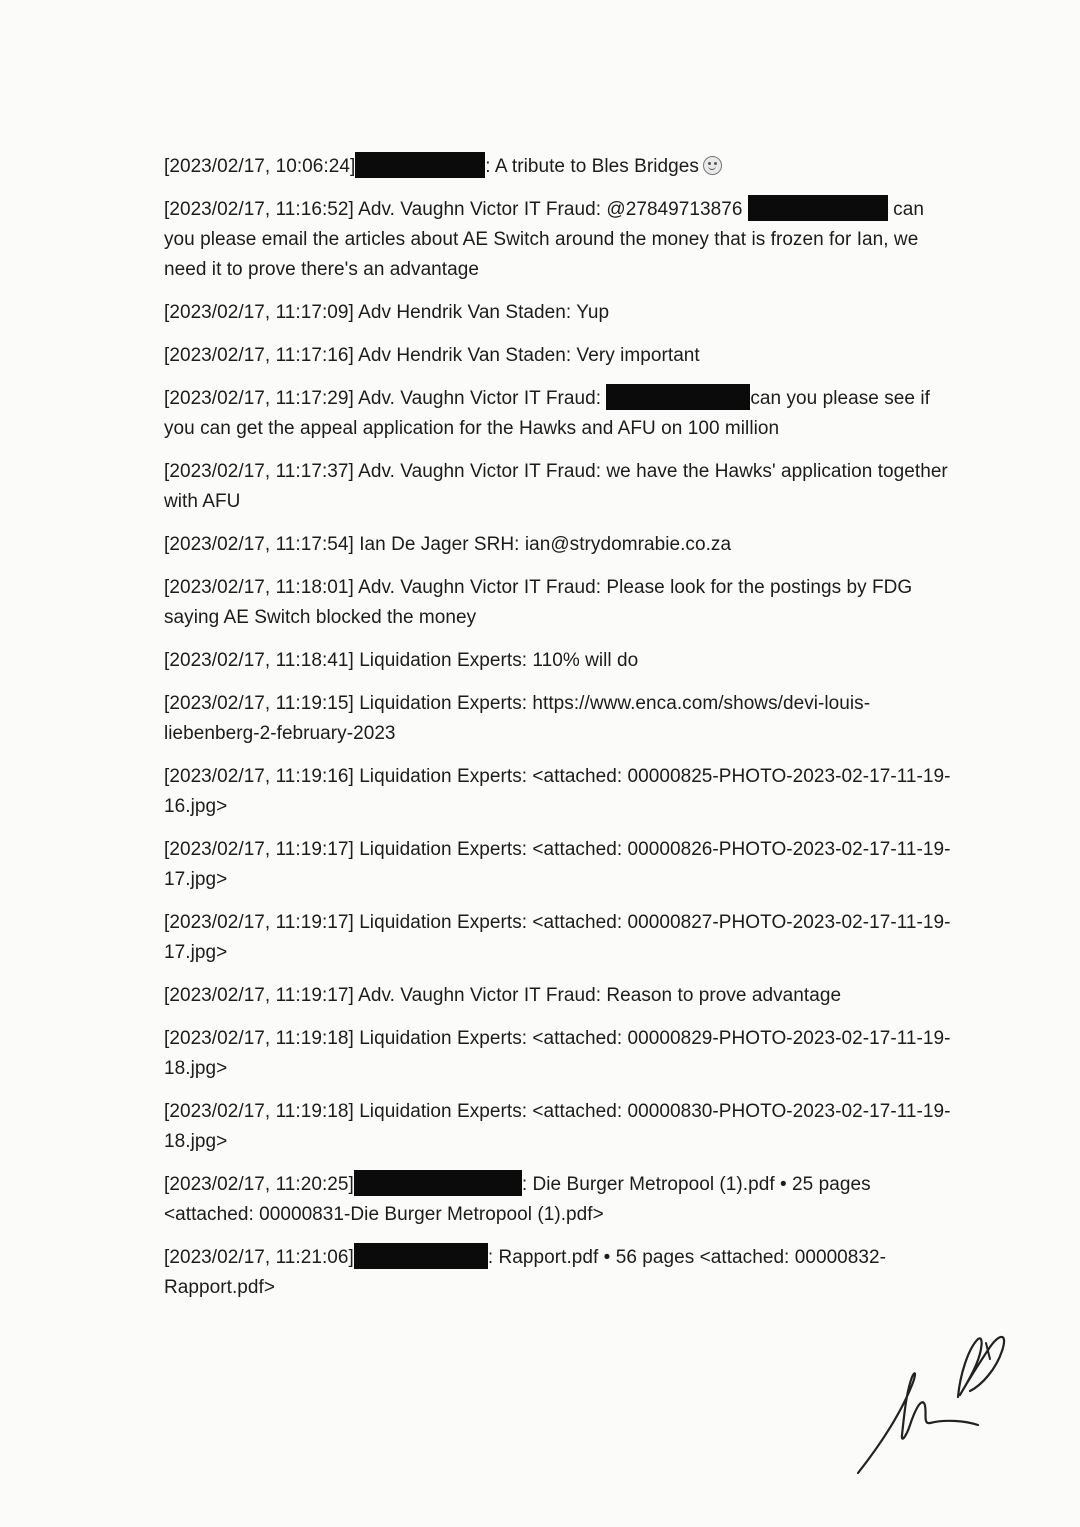 The image size is (1080, 1527). What do you see at coordinates (259, 703) in the screenshot?
I see `message-timestamp: [2023/02/17, 11:19:15]` at bounding box center [259, 703].